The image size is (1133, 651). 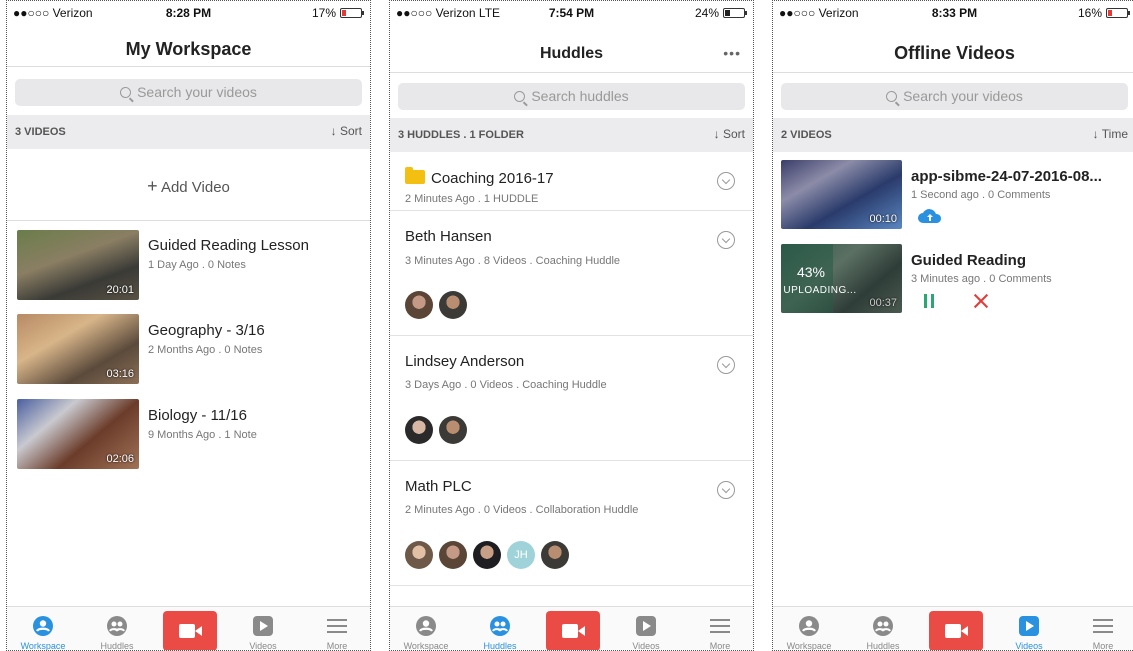 I want to click on sort-button: ↓ Time, so click(x=1110, y=134).